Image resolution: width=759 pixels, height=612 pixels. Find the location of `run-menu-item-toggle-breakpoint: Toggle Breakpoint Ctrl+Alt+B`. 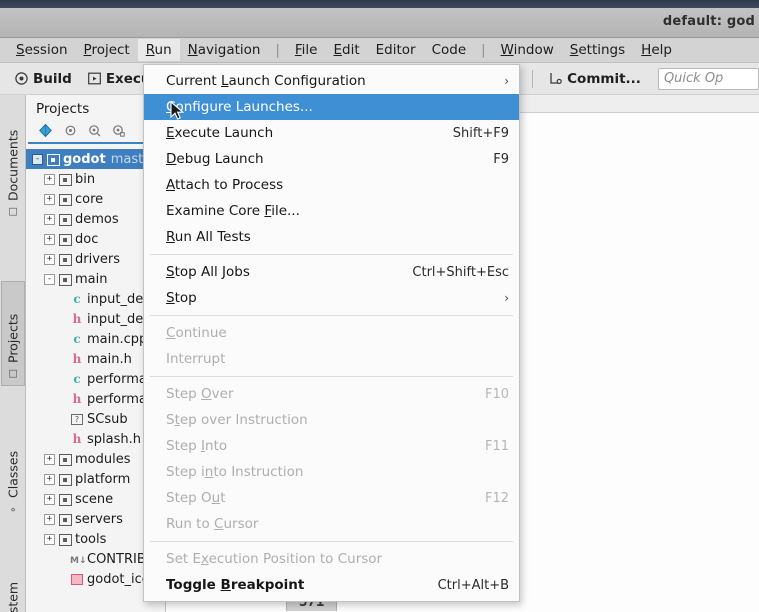

run-menu-item-toggle-breakpoint: Toggle Breakpoint Ctrl+Alt+B is located at coordinates (331, 585).